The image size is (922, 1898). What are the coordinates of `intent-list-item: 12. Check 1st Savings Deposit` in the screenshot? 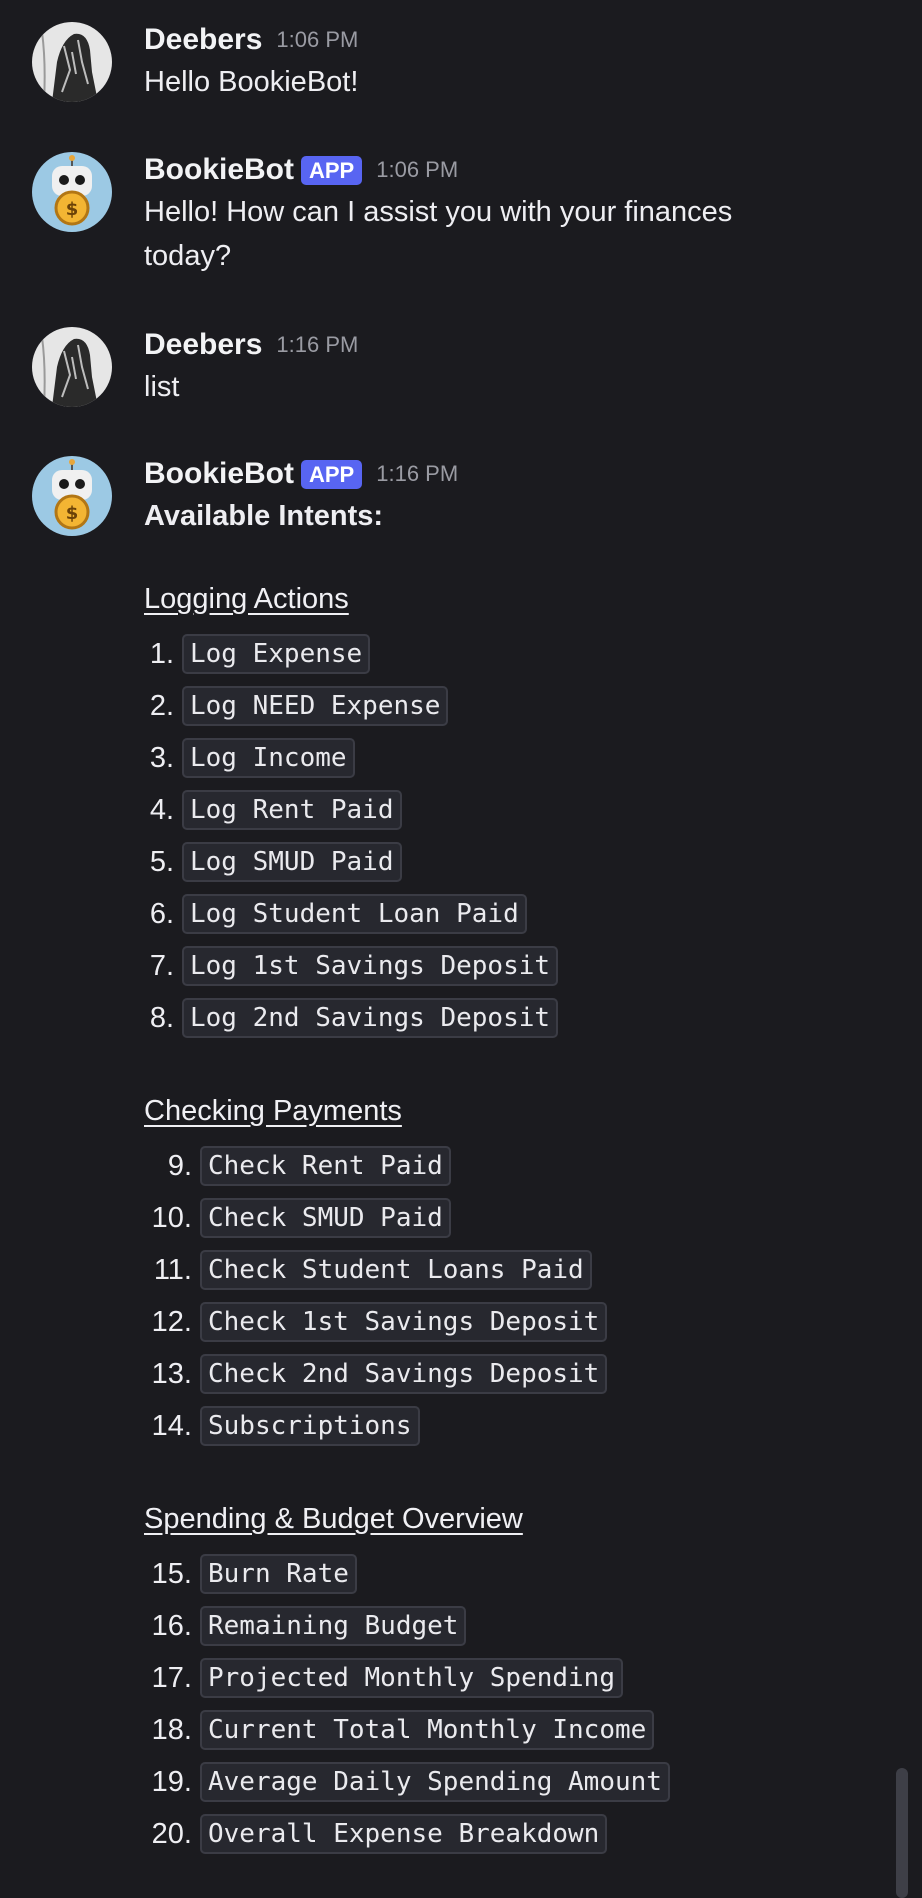 It's located at (376, 1322).